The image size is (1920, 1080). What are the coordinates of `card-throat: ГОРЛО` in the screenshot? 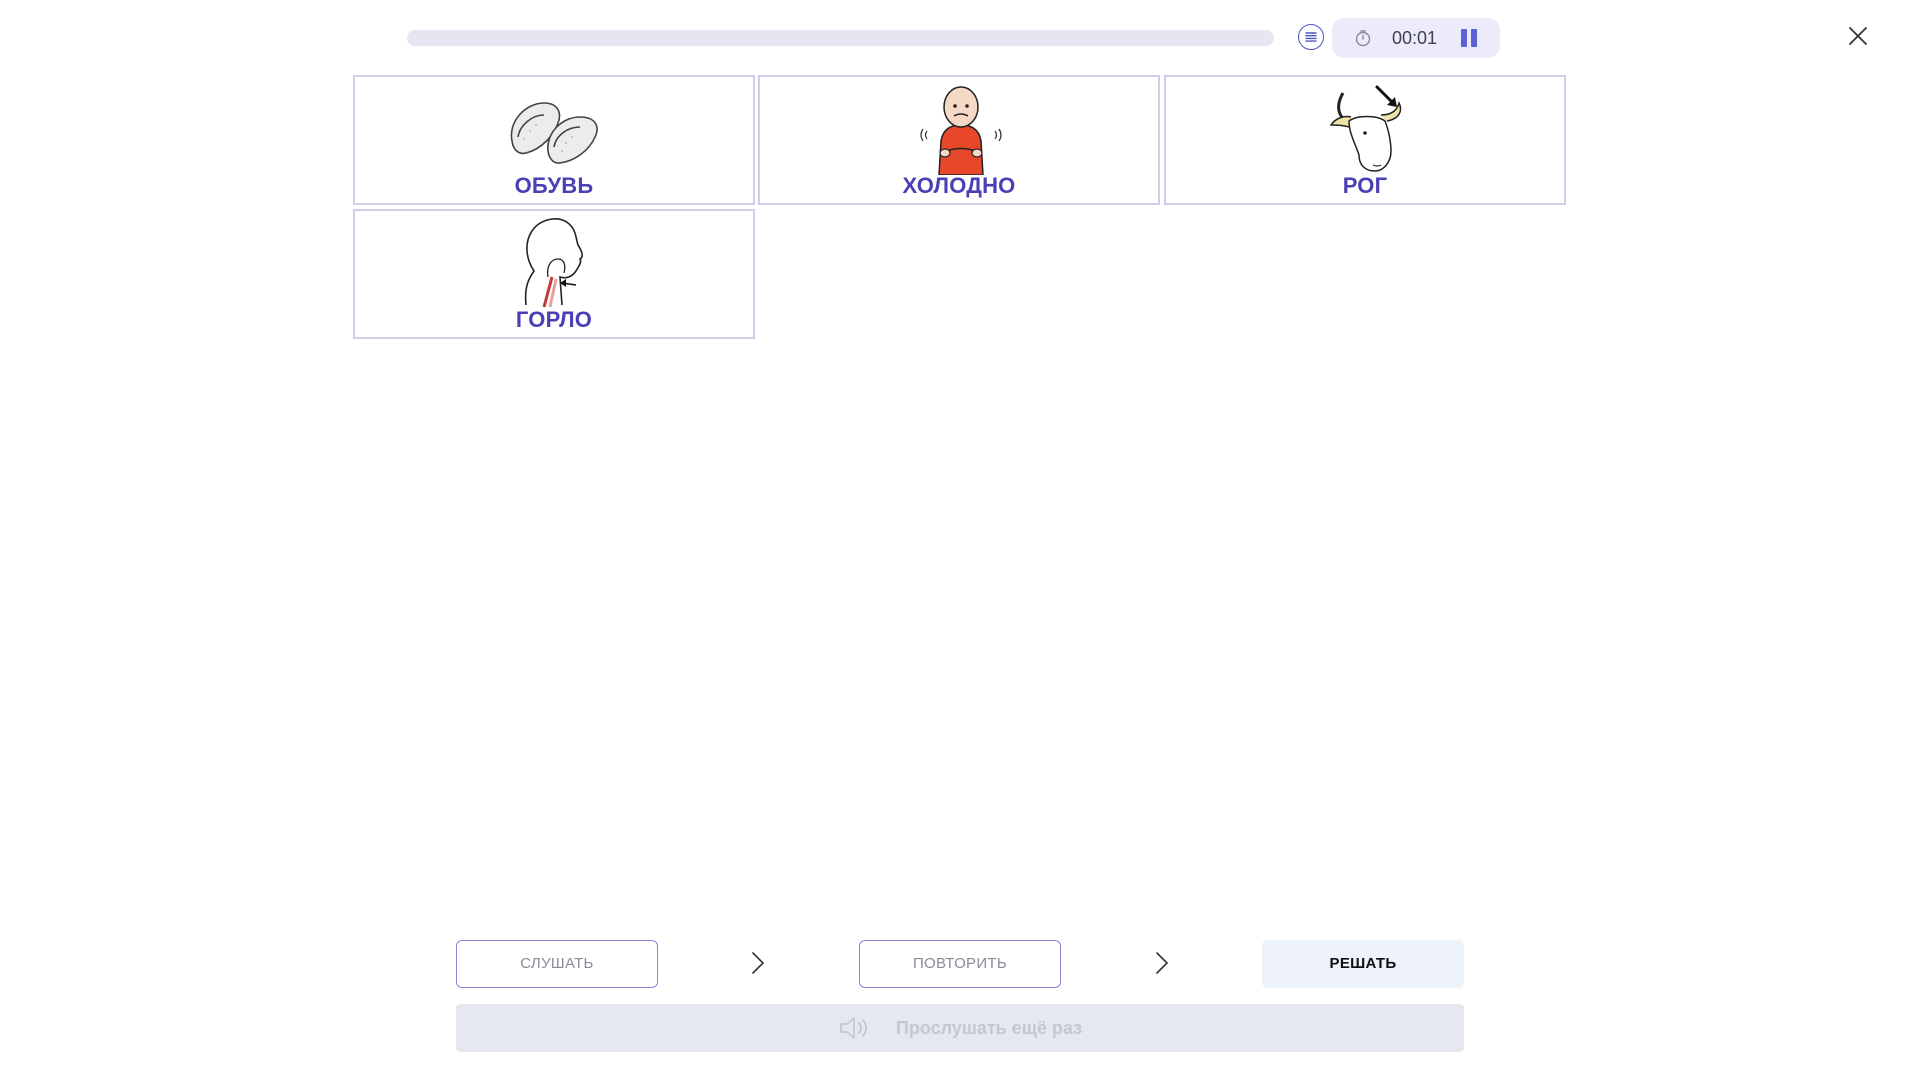 It's located at (554, 274).